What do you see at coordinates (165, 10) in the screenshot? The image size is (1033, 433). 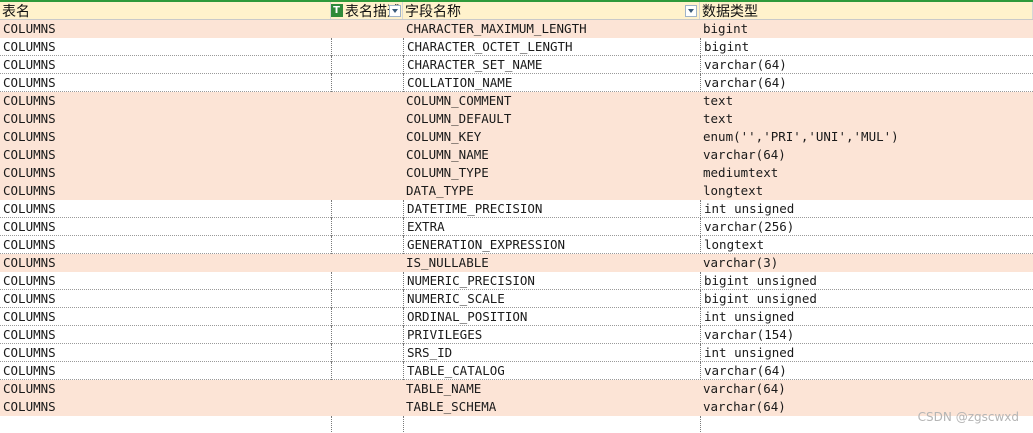 I see `header-table-name: 表名` at bounding box center [165, 10].